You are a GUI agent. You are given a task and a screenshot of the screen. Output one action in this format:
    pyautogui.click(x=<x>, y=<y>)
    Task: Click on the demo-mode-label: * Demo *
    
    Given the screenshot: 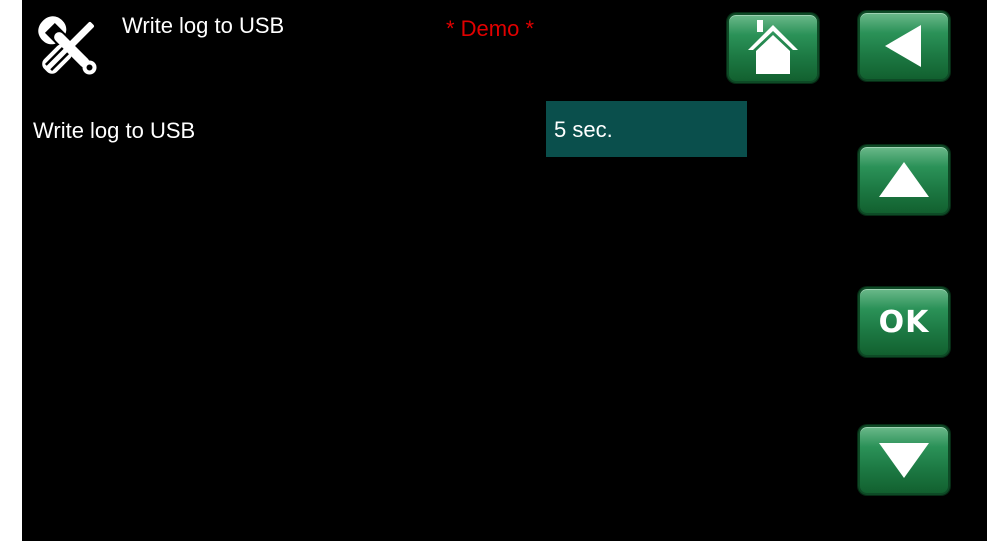 What is the action you would take?
    pyautogui.click(x=490, y=28)
    